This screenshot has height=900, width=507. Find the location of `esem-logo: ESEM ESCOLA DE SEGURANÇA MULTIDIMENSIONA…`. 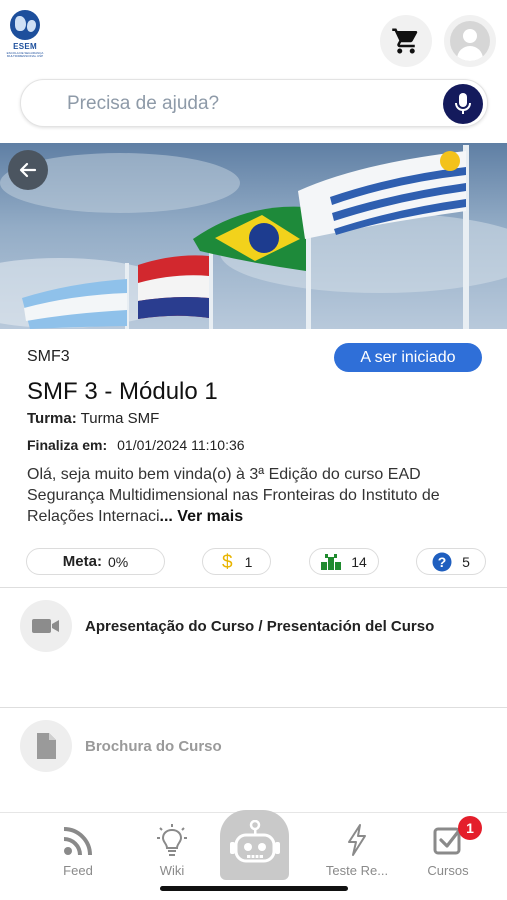

esem-logo: ESEM ESCOLA DE SEGURANÇA MULTIDIMENSIONA… is located at coordinates (25, 39).